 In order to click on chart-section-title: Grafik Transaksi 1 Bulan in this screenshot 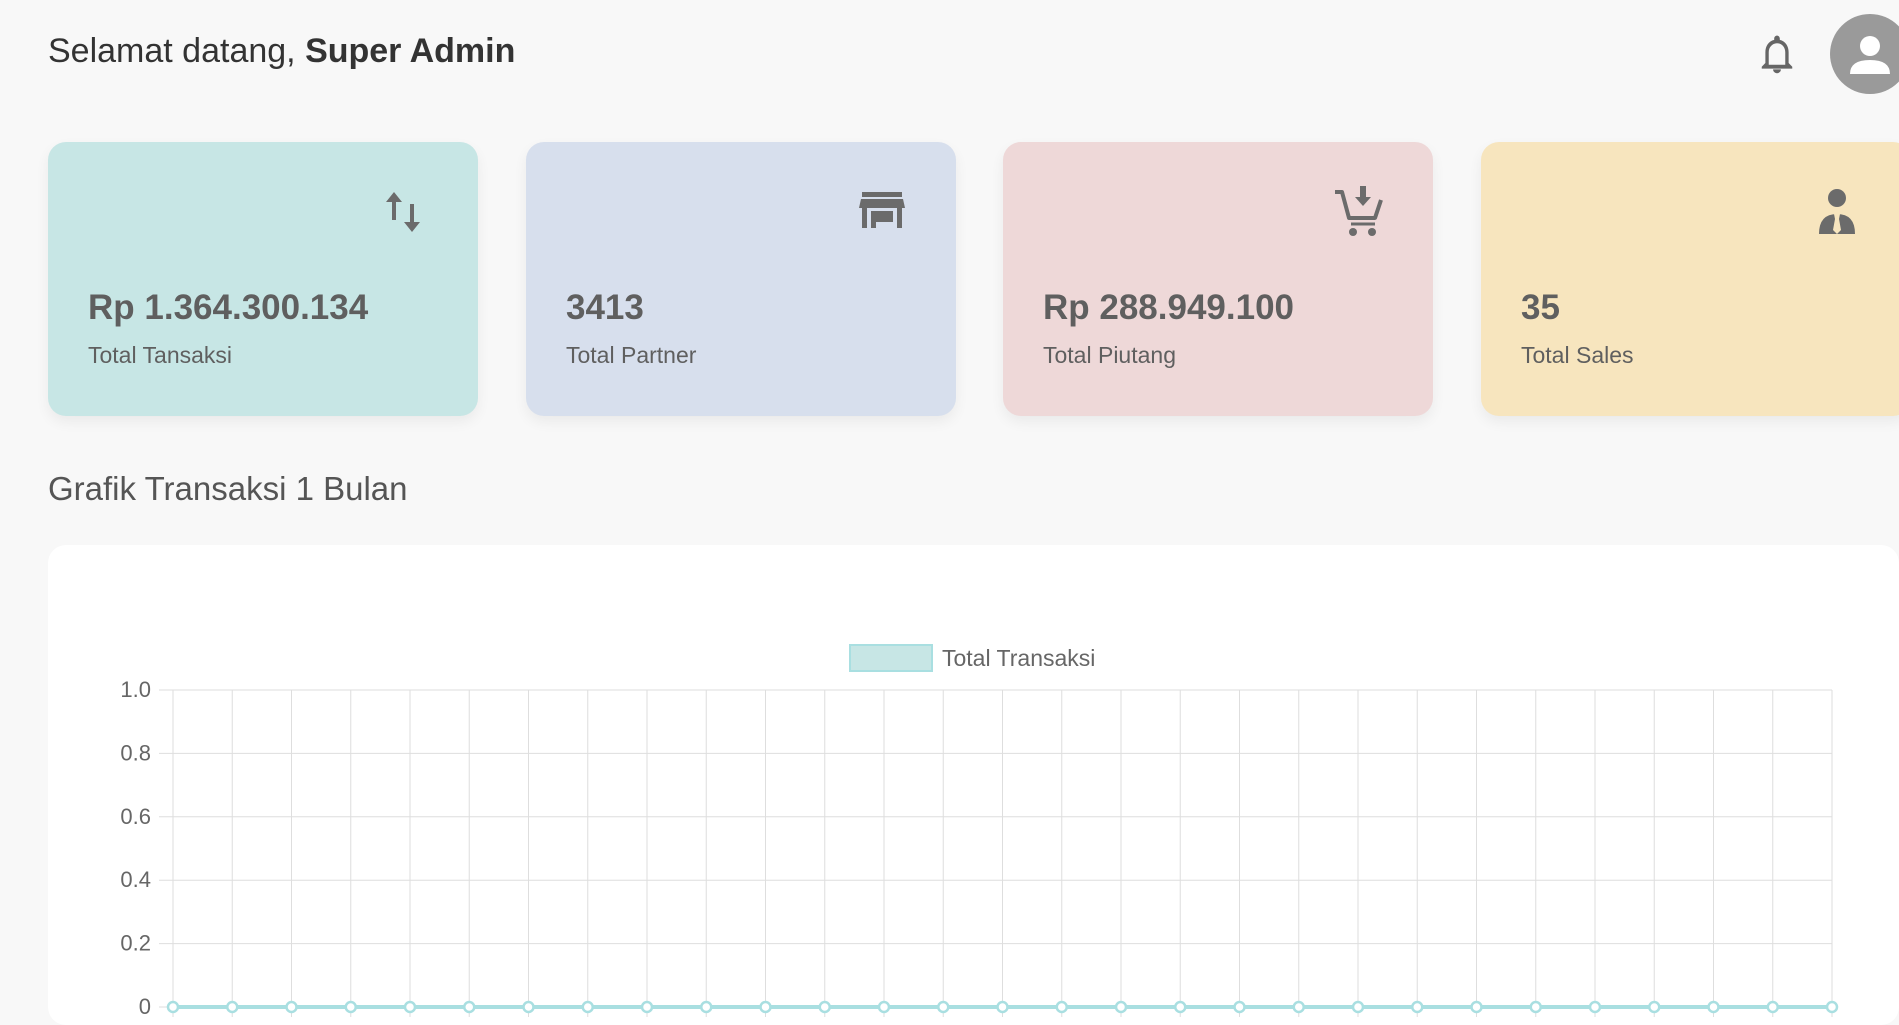, I will do `click(228, 488)`.